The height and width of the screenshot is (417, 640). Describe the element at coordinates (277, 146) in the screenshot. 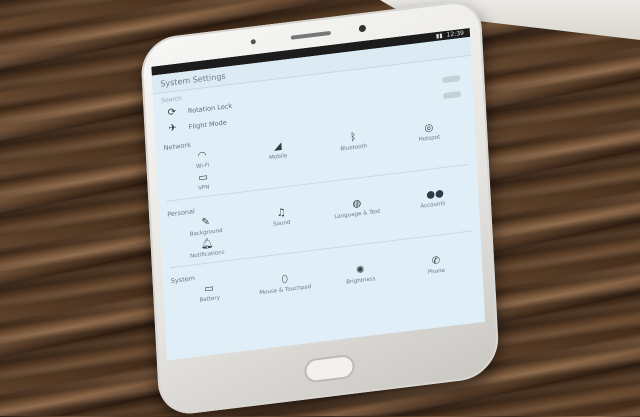

I see `signal-icon: ◢` at that location.